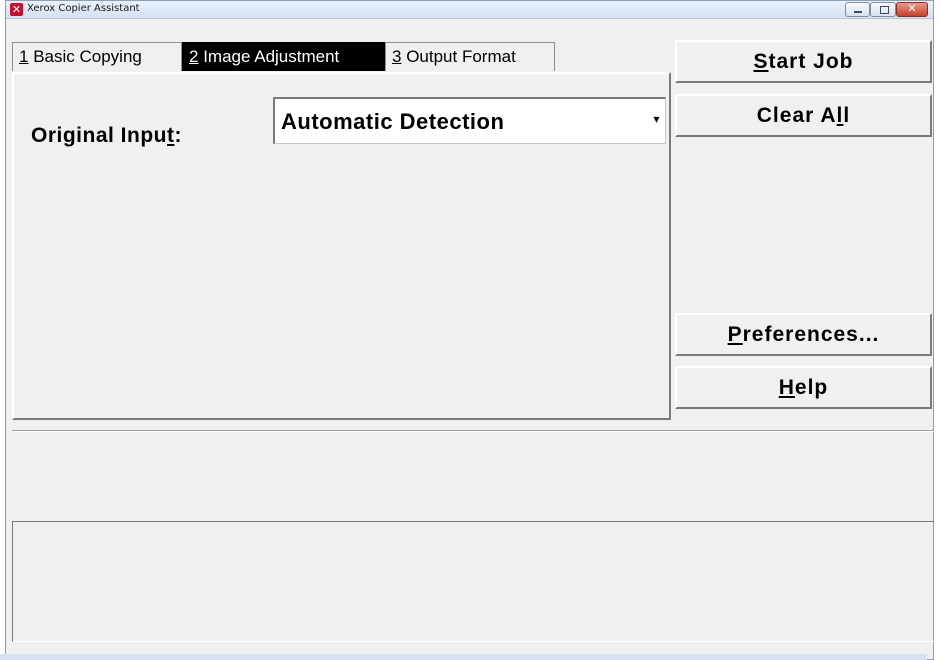 Image resolution: width=940 pixels, height=660 pixels. What do you see at coordinates (269, 56) in the screenshot?
I see `tab-label: Image Adjustment` at bounding box center [269, 56].